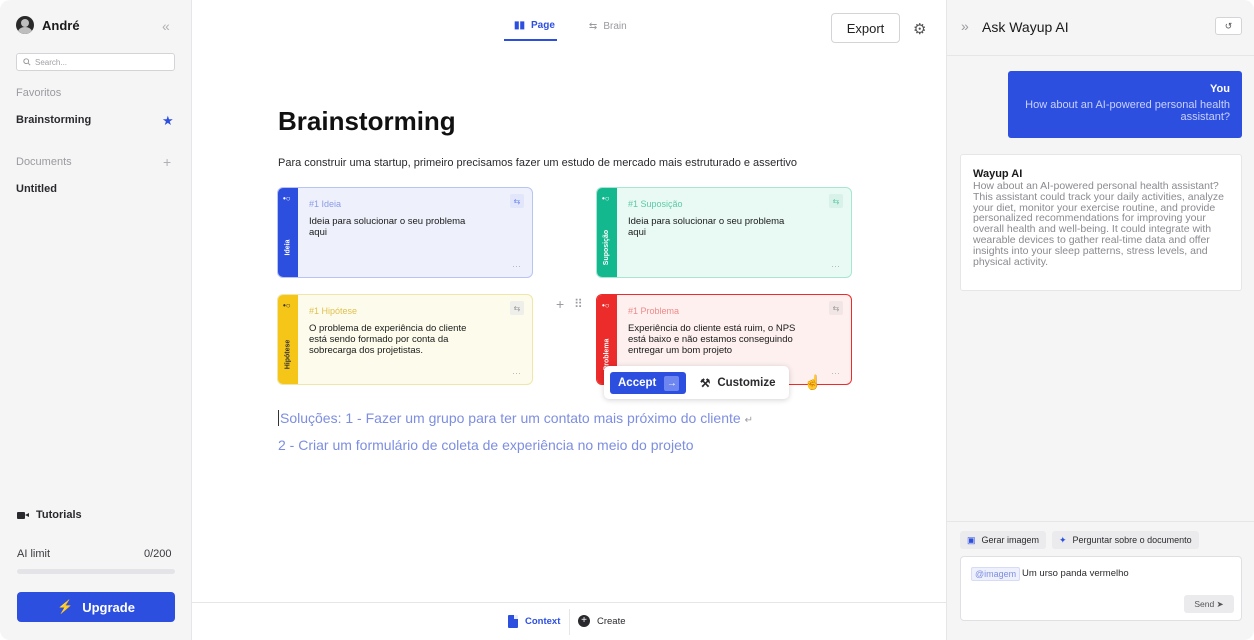  What do you see at coordinates (566, 29) in the screenshot?
I see `view-tabs: ▮▮ Page ⇆ Brain` at bounding box center [566, 29].